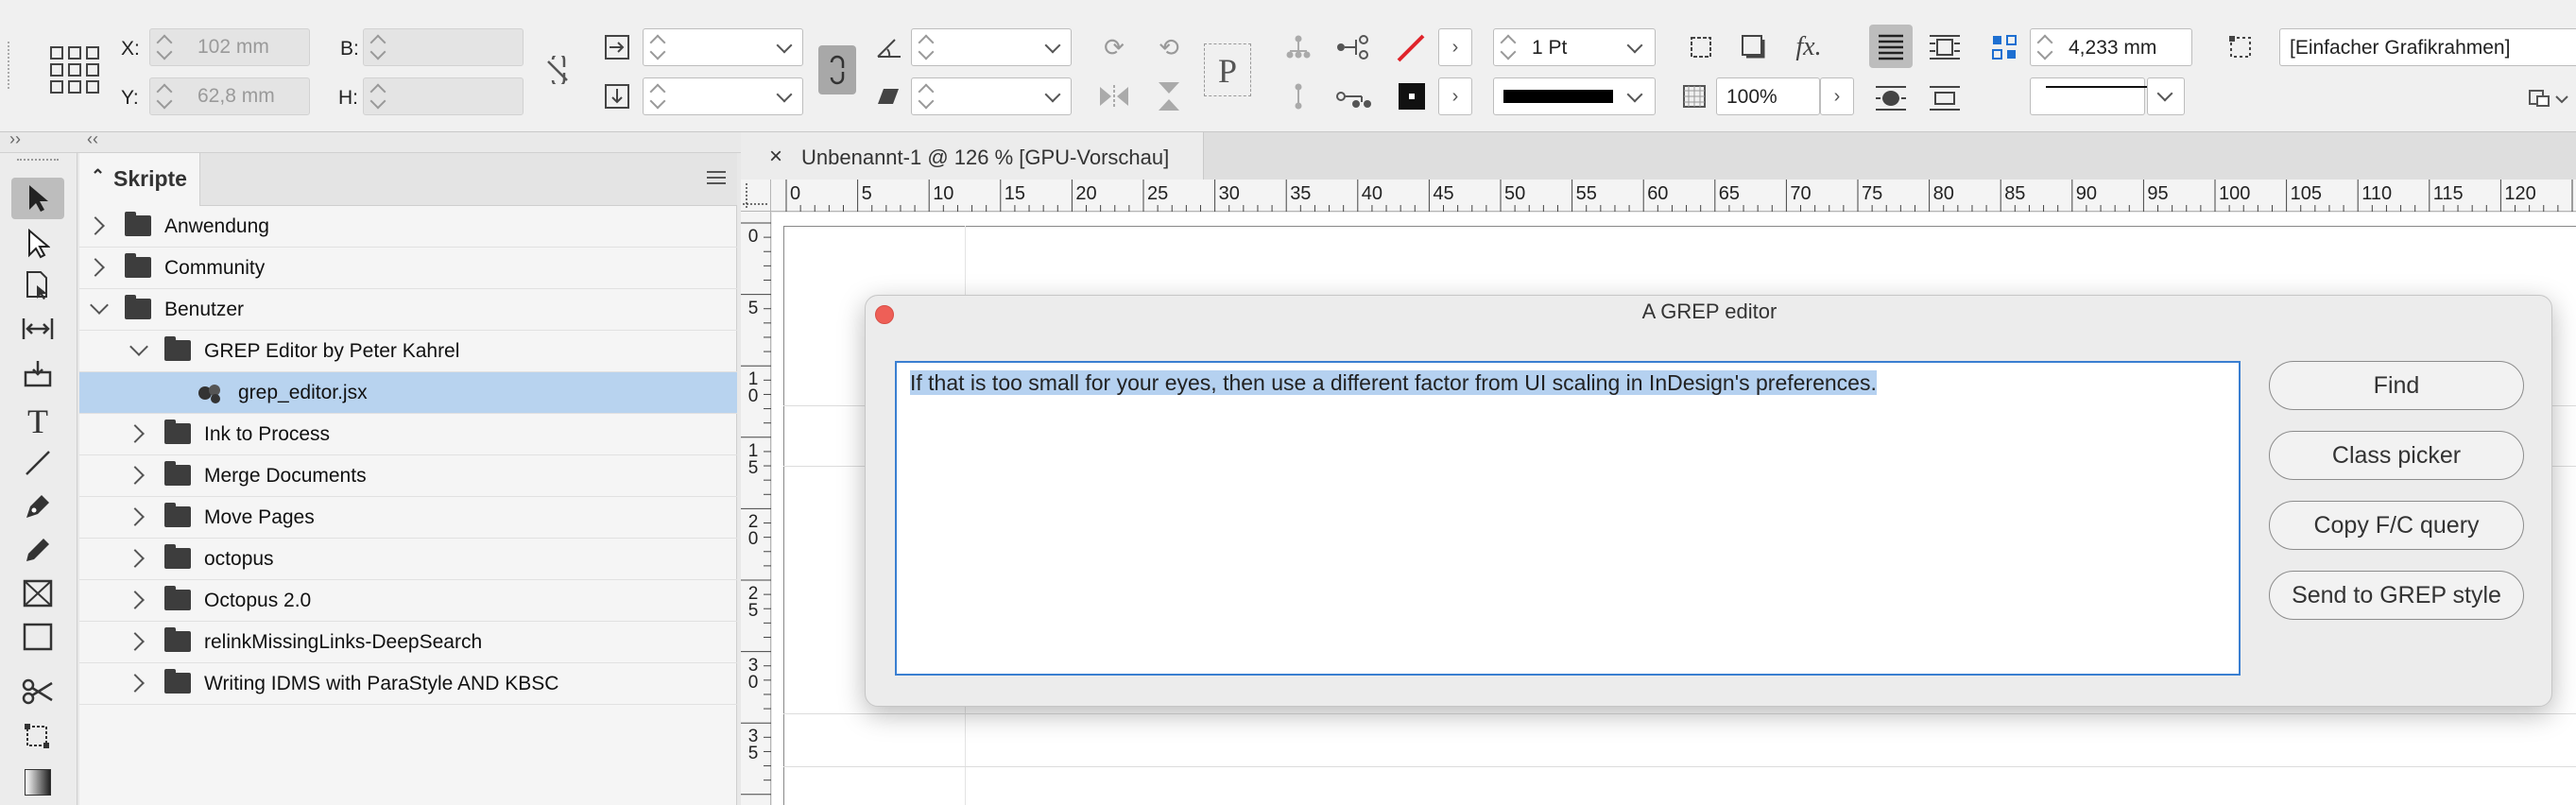 This screenshot has width=2576, height=805. I want to click on document-tab: × Unbenannt-1 @ 126 % [GPU-Vorschau], so click(972, 156).